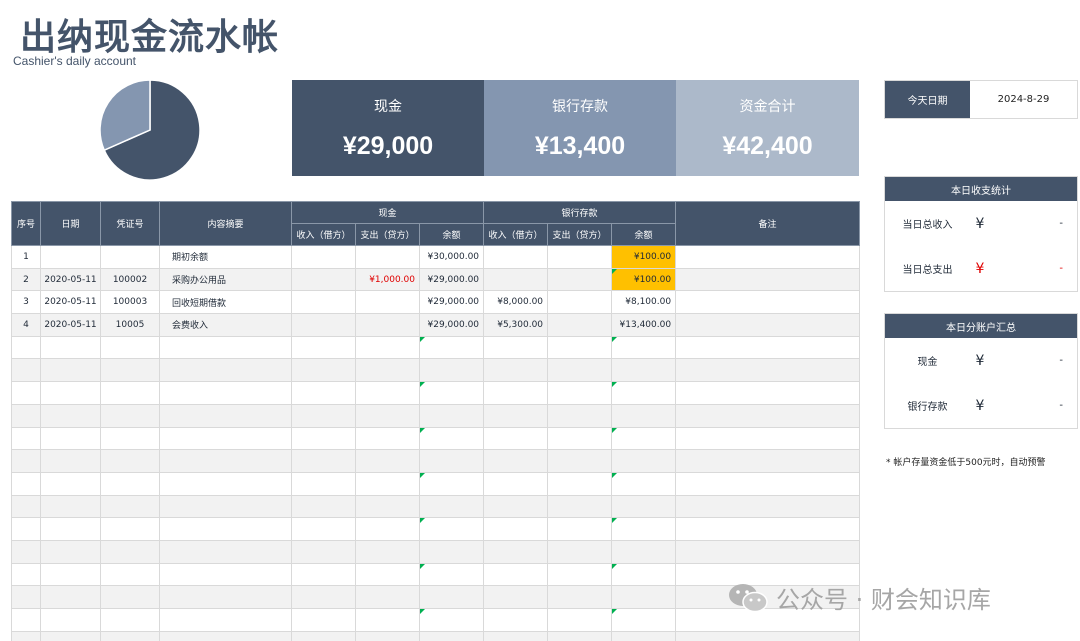 The width and height of the screenshot is (1080, 641). I want to click on cell-seq: 4, so click(26, 325).